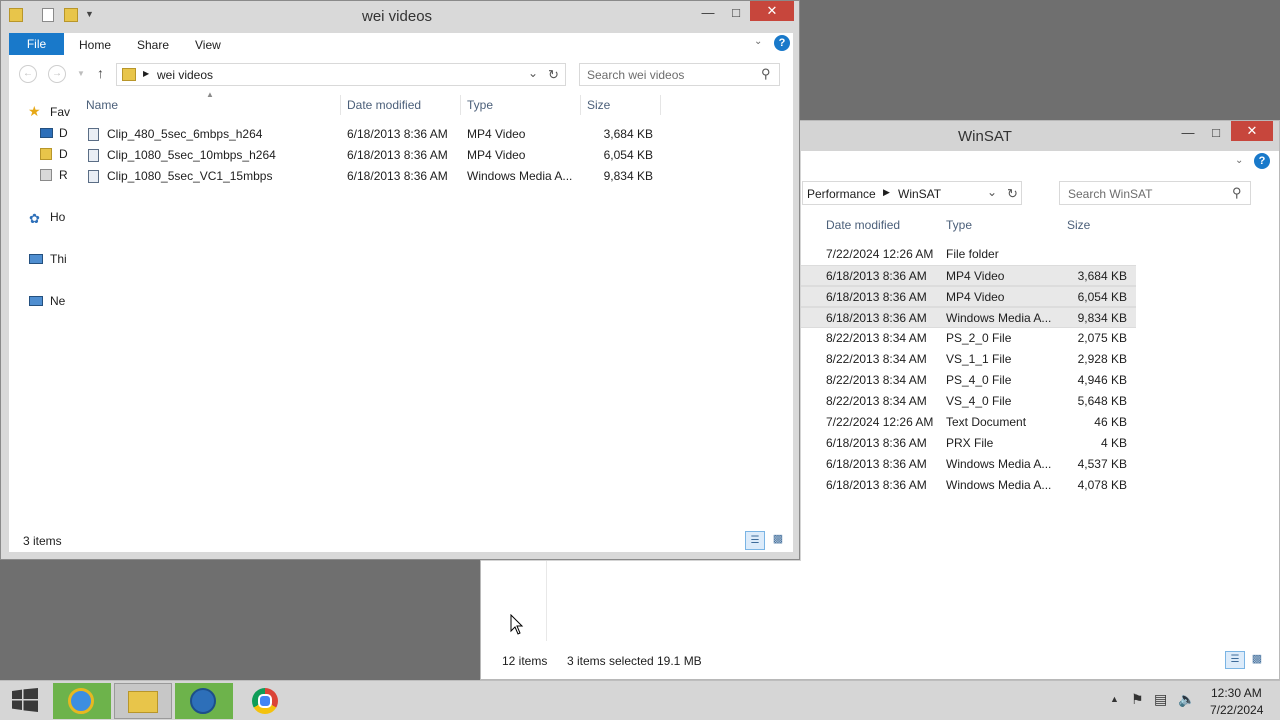  Describe the element at coordinates (81, 73) in the screenshot. I see `recent-locations-icon: ▼` at that location.